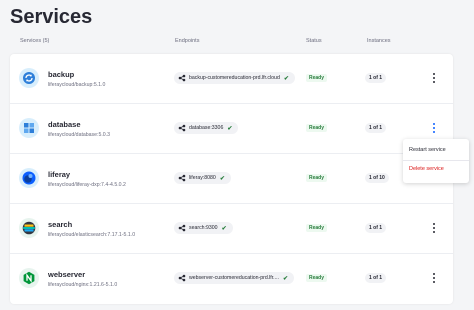  What do you see at coordinates (51, 17) in the screenshot?
I see `page-title: Services` at bounding box center [51, 17].